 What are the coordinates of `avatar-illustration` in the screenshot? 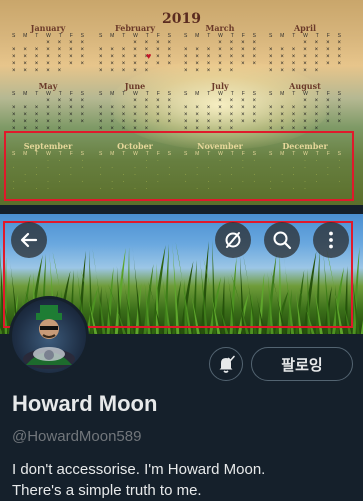 It's located at (49, 337).